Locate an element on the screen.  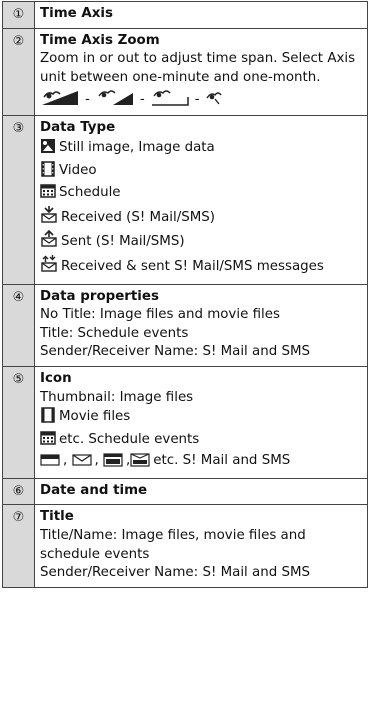
sent-mail-icon is located at coordinates (49, 242).